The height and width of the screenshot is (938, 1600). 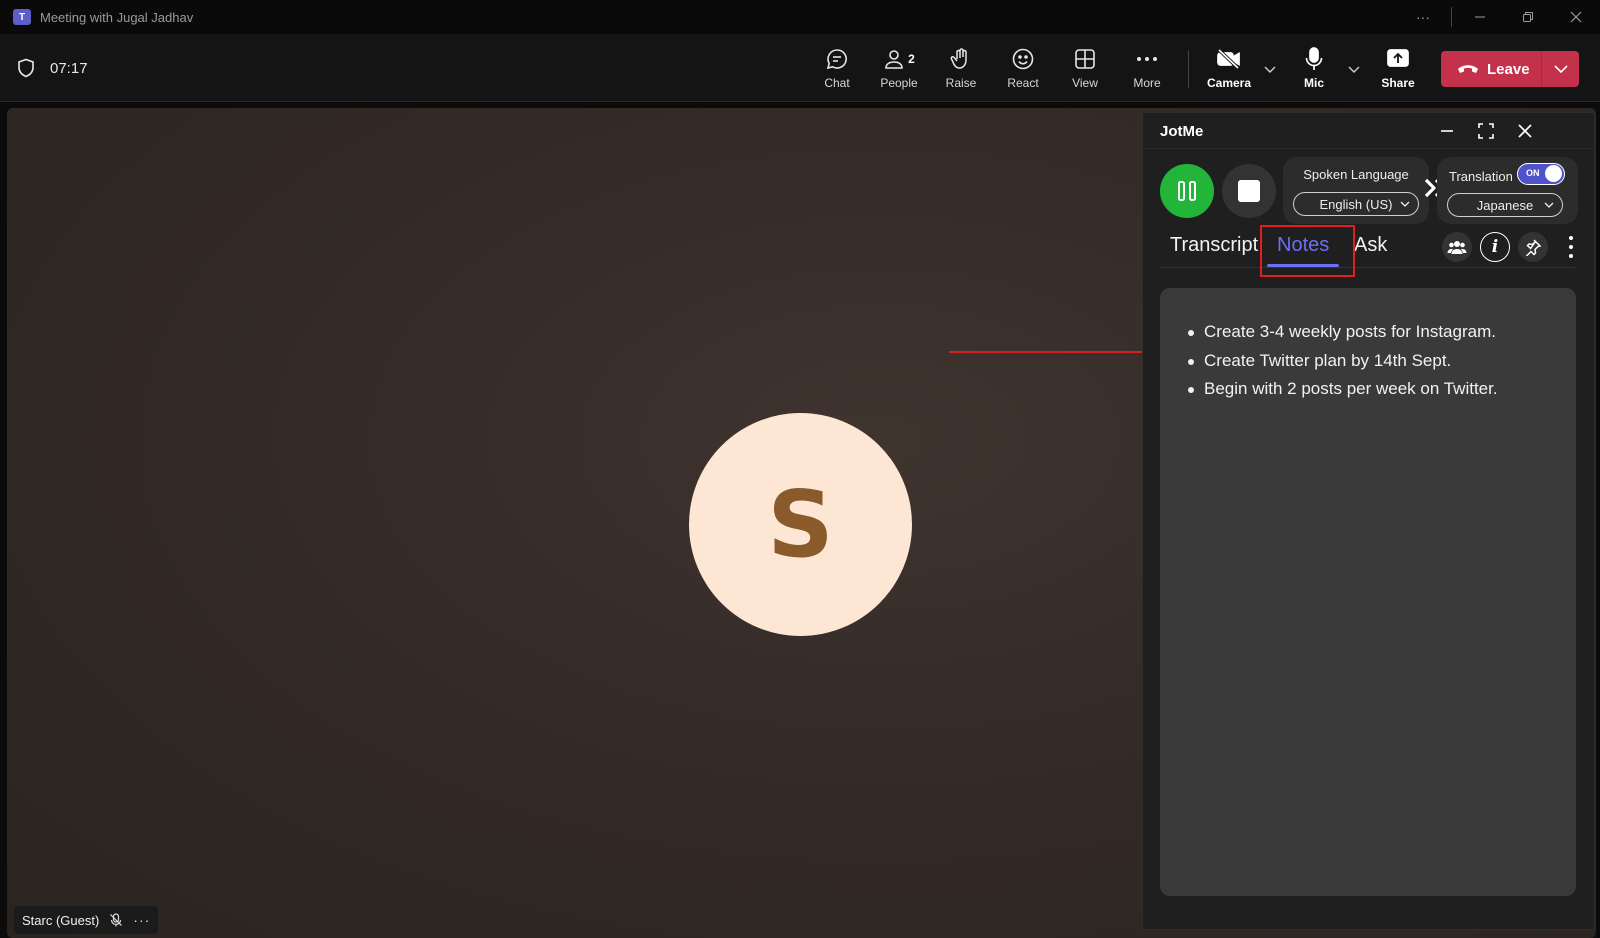 I want to click on camera-options-chevron-icon, so click(x=1270, y=69).